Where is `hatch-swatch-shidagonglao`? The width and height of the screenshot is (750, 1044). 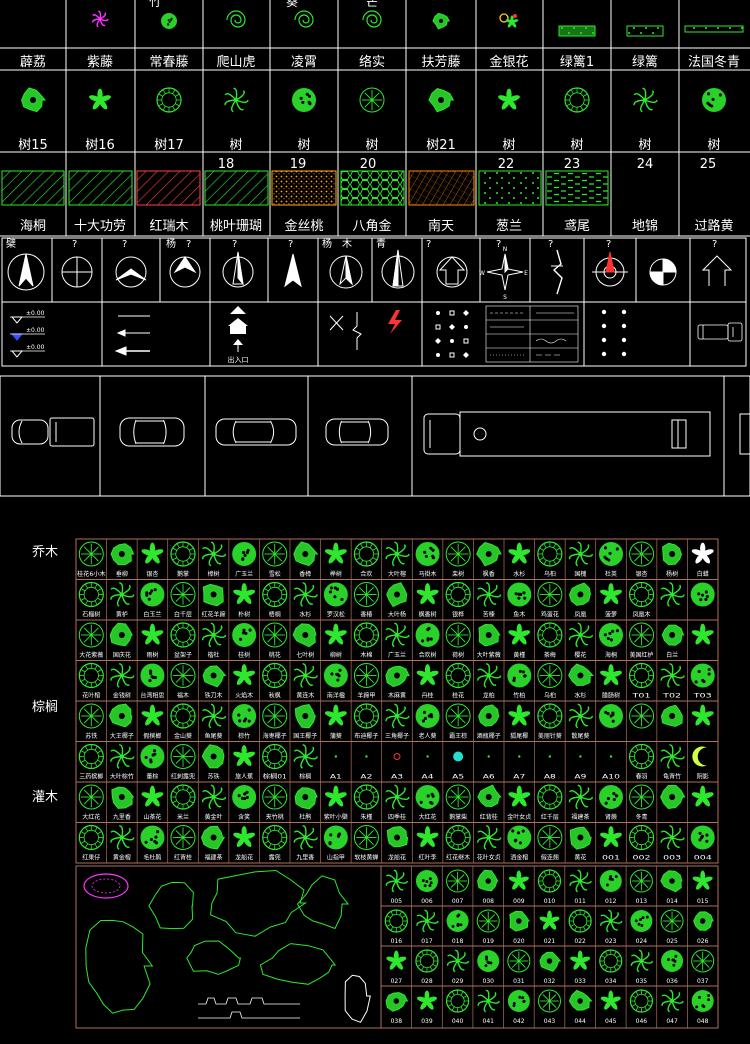
hatch-swatch-shidagonglao is located at coordinates (100, 188).